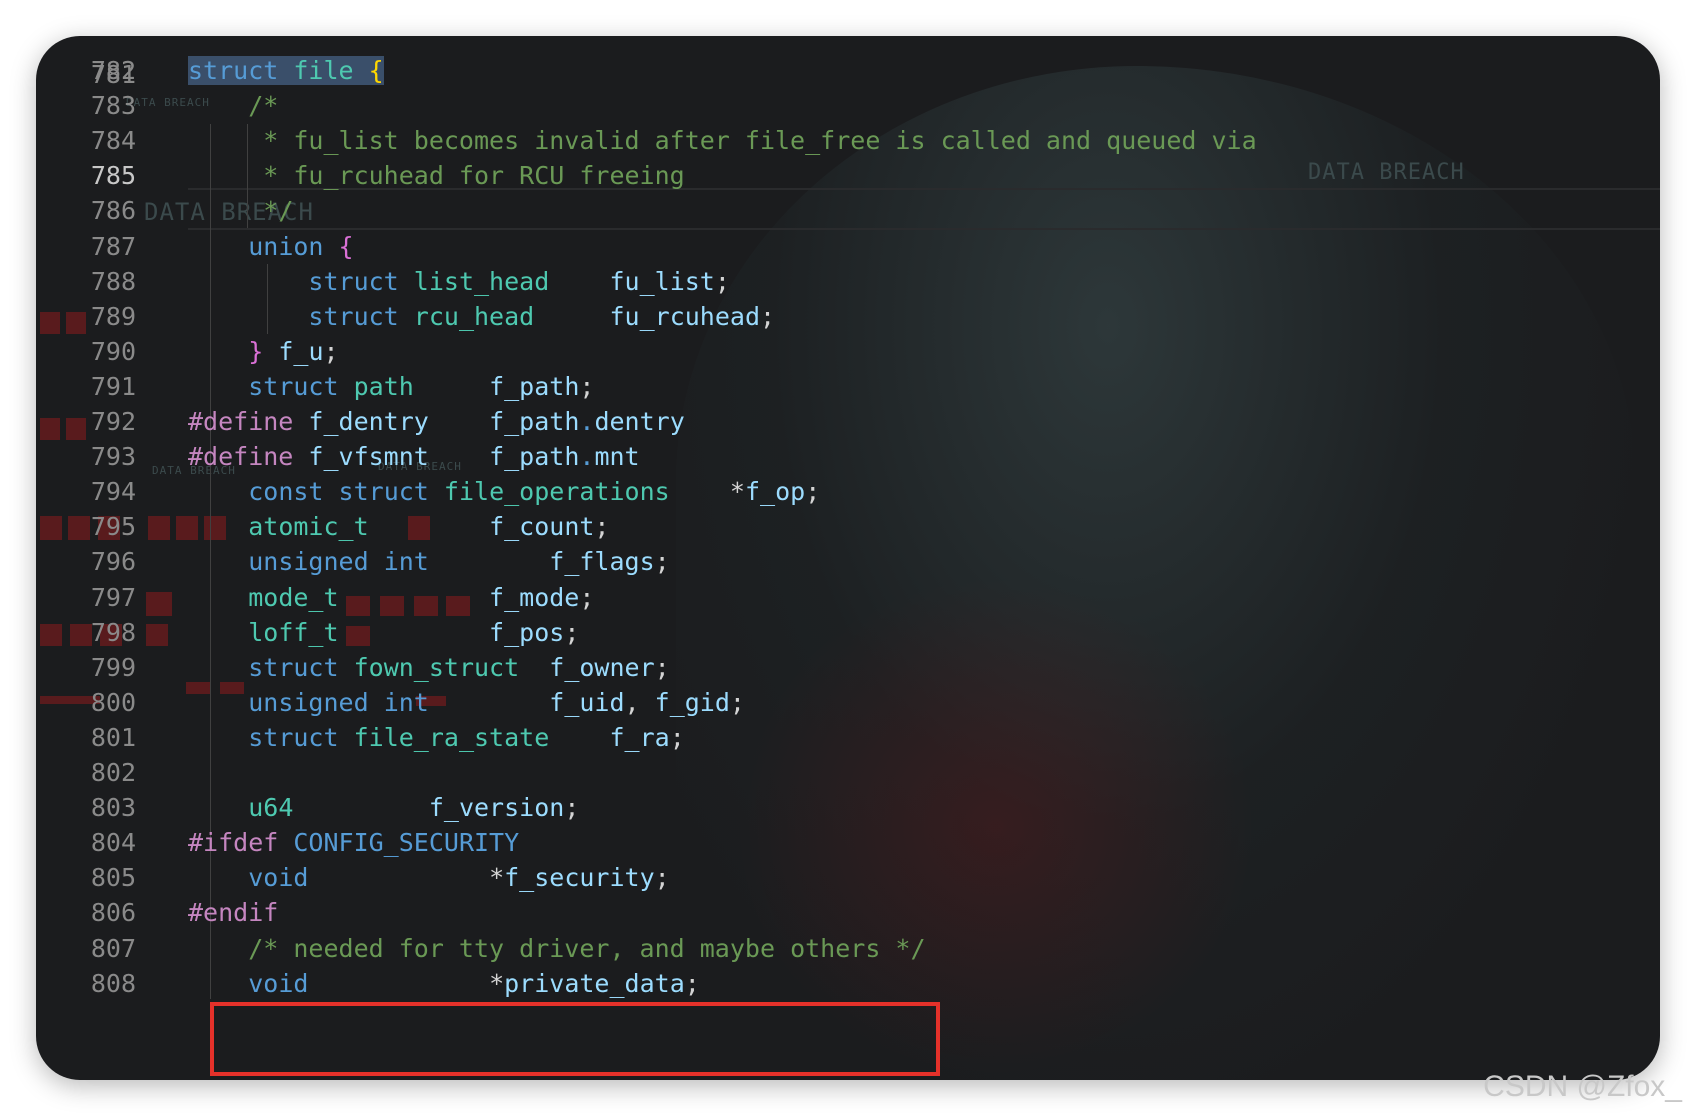 The image size is (1696, 1116). Describe the element at coordinates (113, 948) in the screenshot. I see `line-number: 807` at that location.